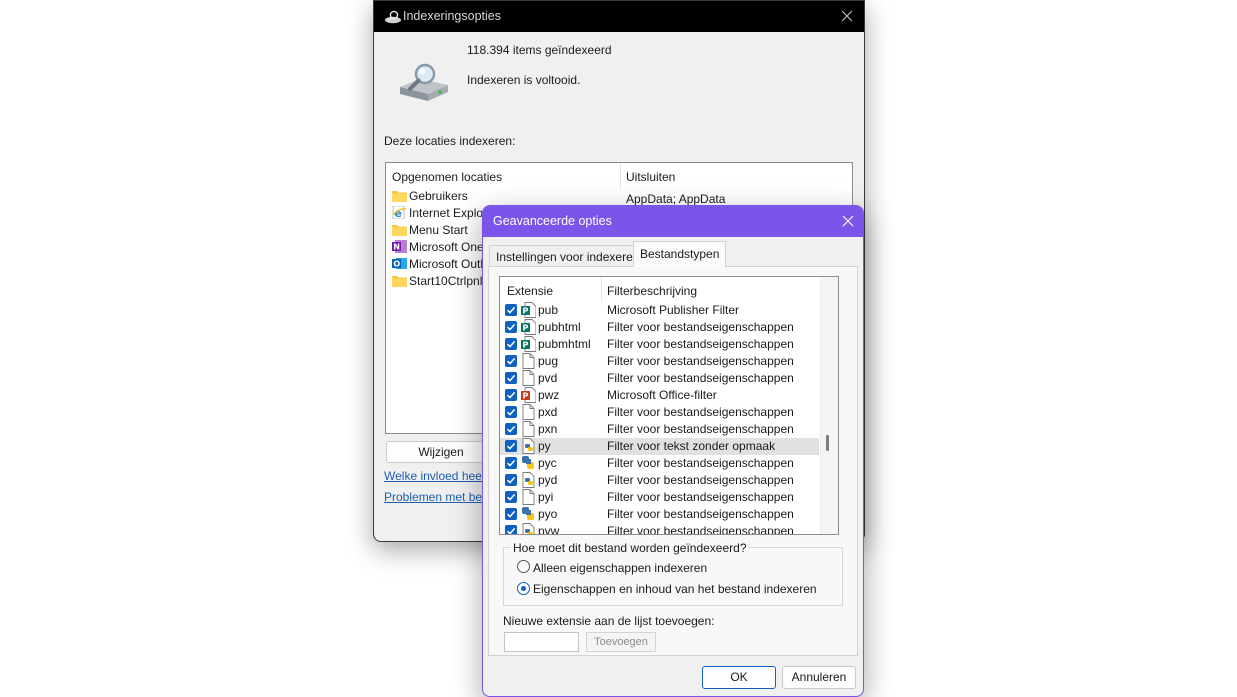 The image size is (1237, 697). Describe the element at coordinates (620, 568) in the screenshot. I see `radio-properties-only-label: Alleen eigenschappen indexeren` at that location.